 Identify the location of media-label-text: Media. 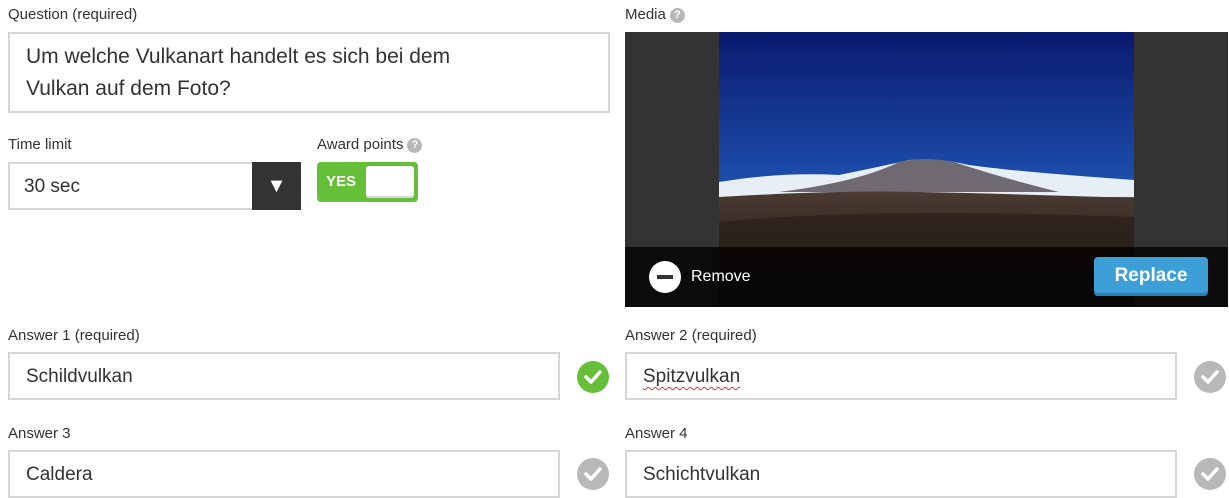
(645, 14).